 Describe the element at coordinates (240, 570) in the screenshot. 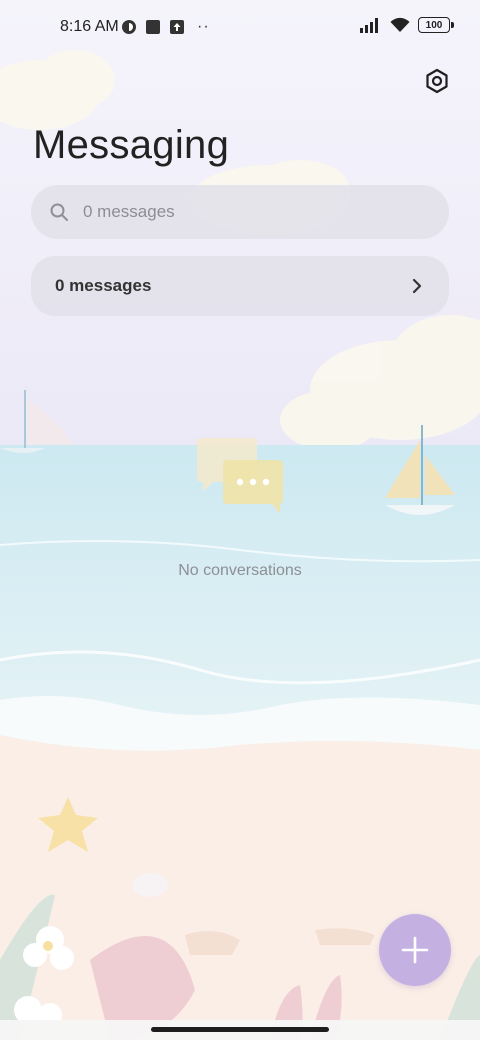

I see `empty-state-text: No conversations` at that location.